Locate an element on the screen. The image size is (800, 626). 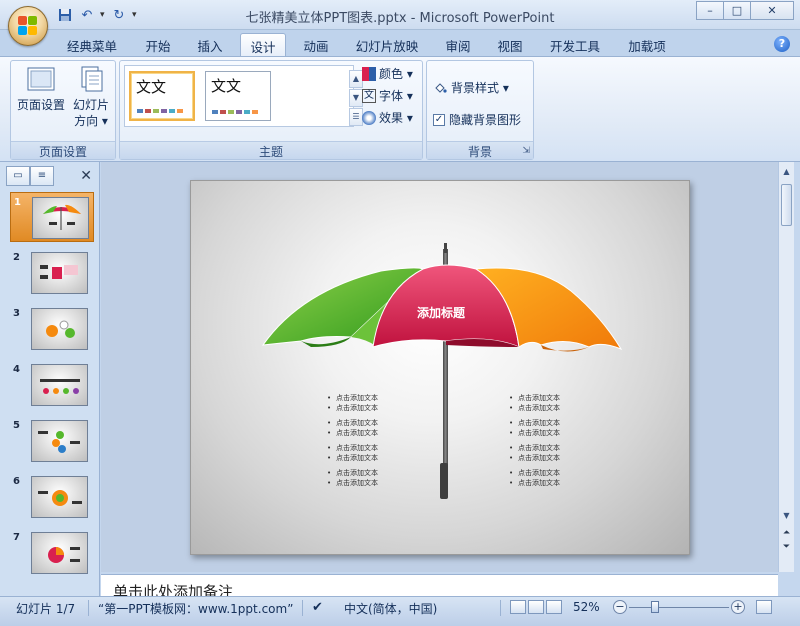
hide-graphics-checkbox: ✓ is located at coordinates (439, 119).